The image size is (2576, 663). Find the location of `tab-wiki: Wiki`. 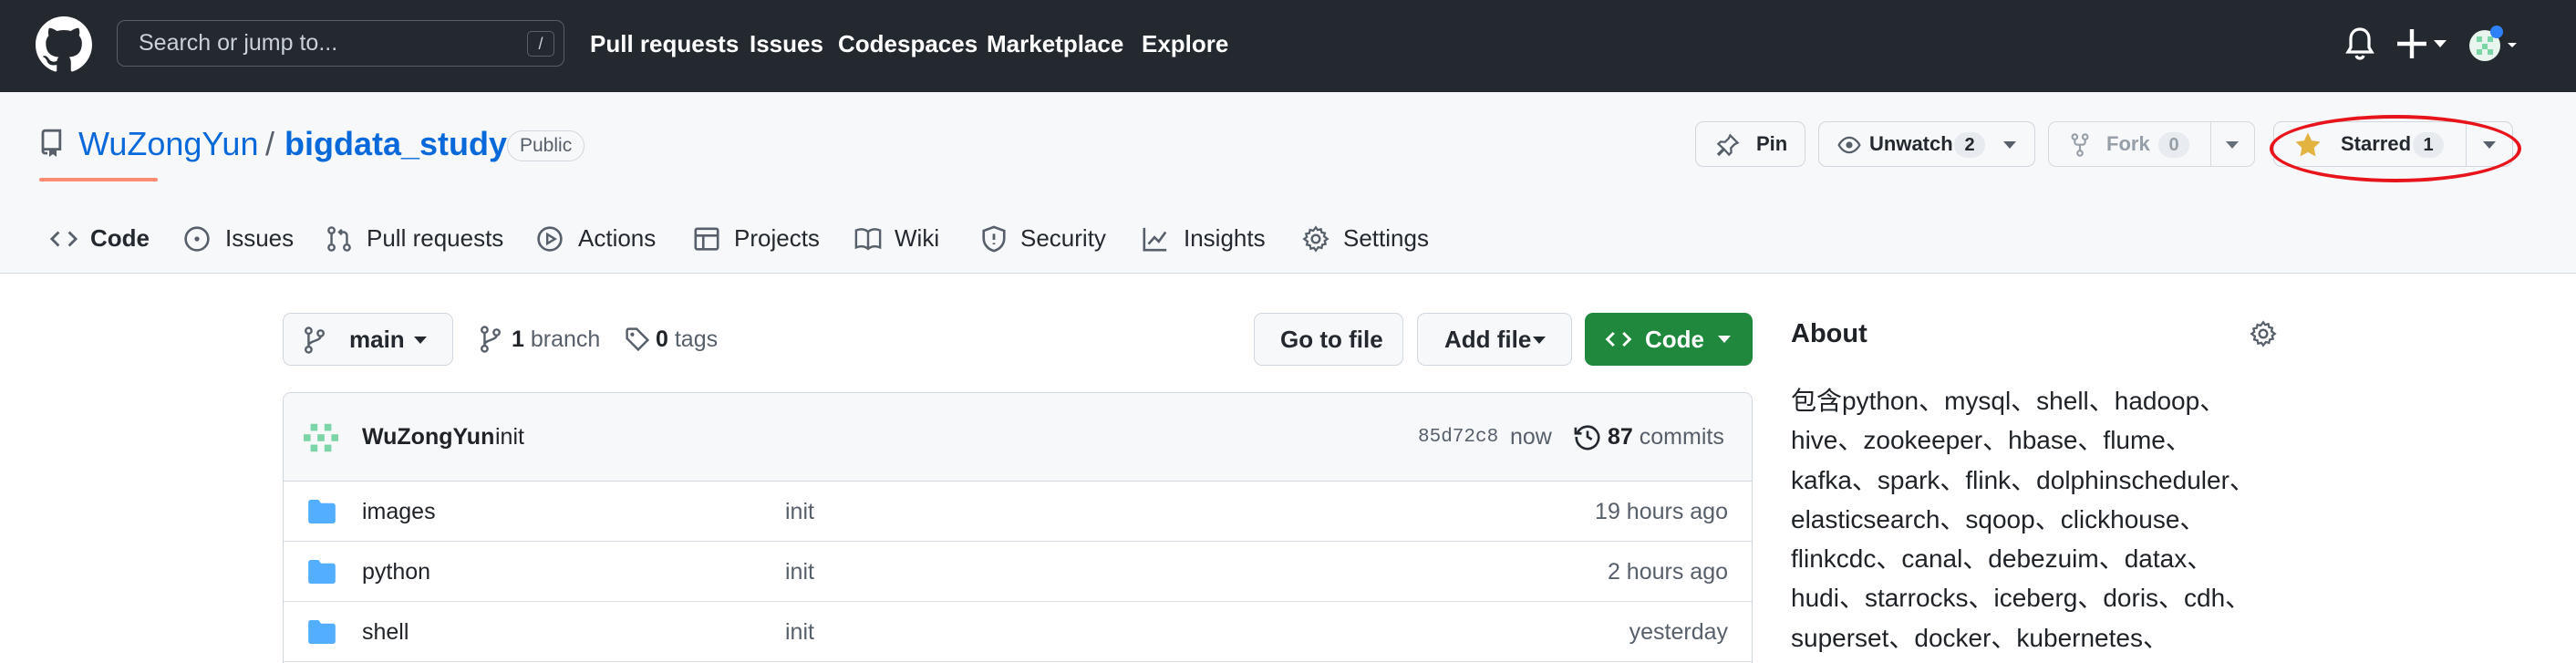

tab-wiki: Wiki is located at coordinates (909, 241).